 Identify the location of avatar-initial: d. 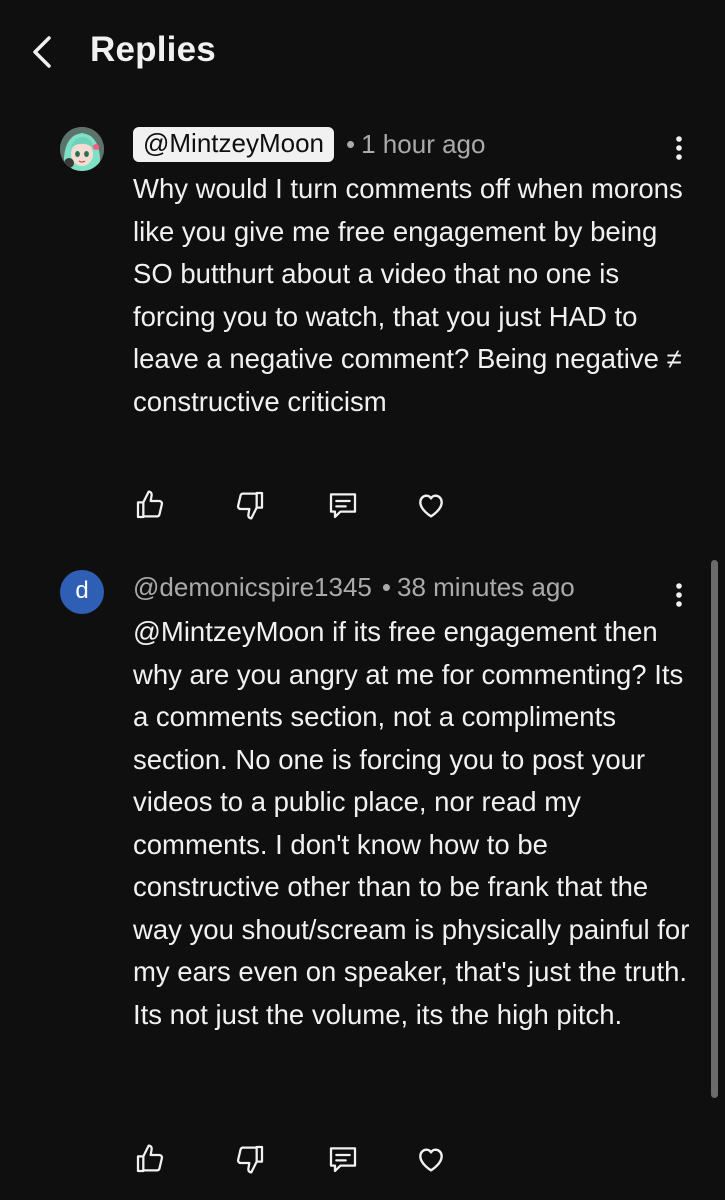
(82, 590).